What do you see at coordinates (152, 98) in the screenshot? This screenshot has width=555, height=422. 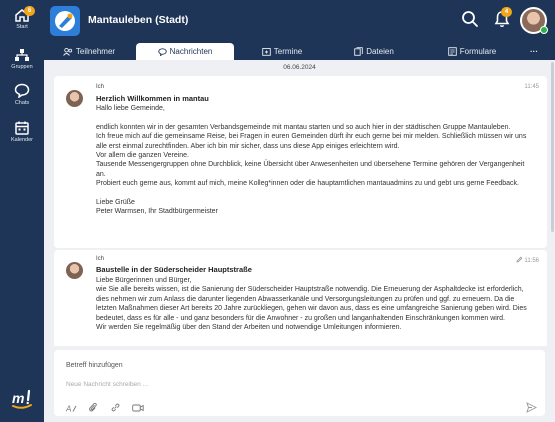 I see `message-title: Herzlich Willkommen in mantau` at bounding box center [152, 98].